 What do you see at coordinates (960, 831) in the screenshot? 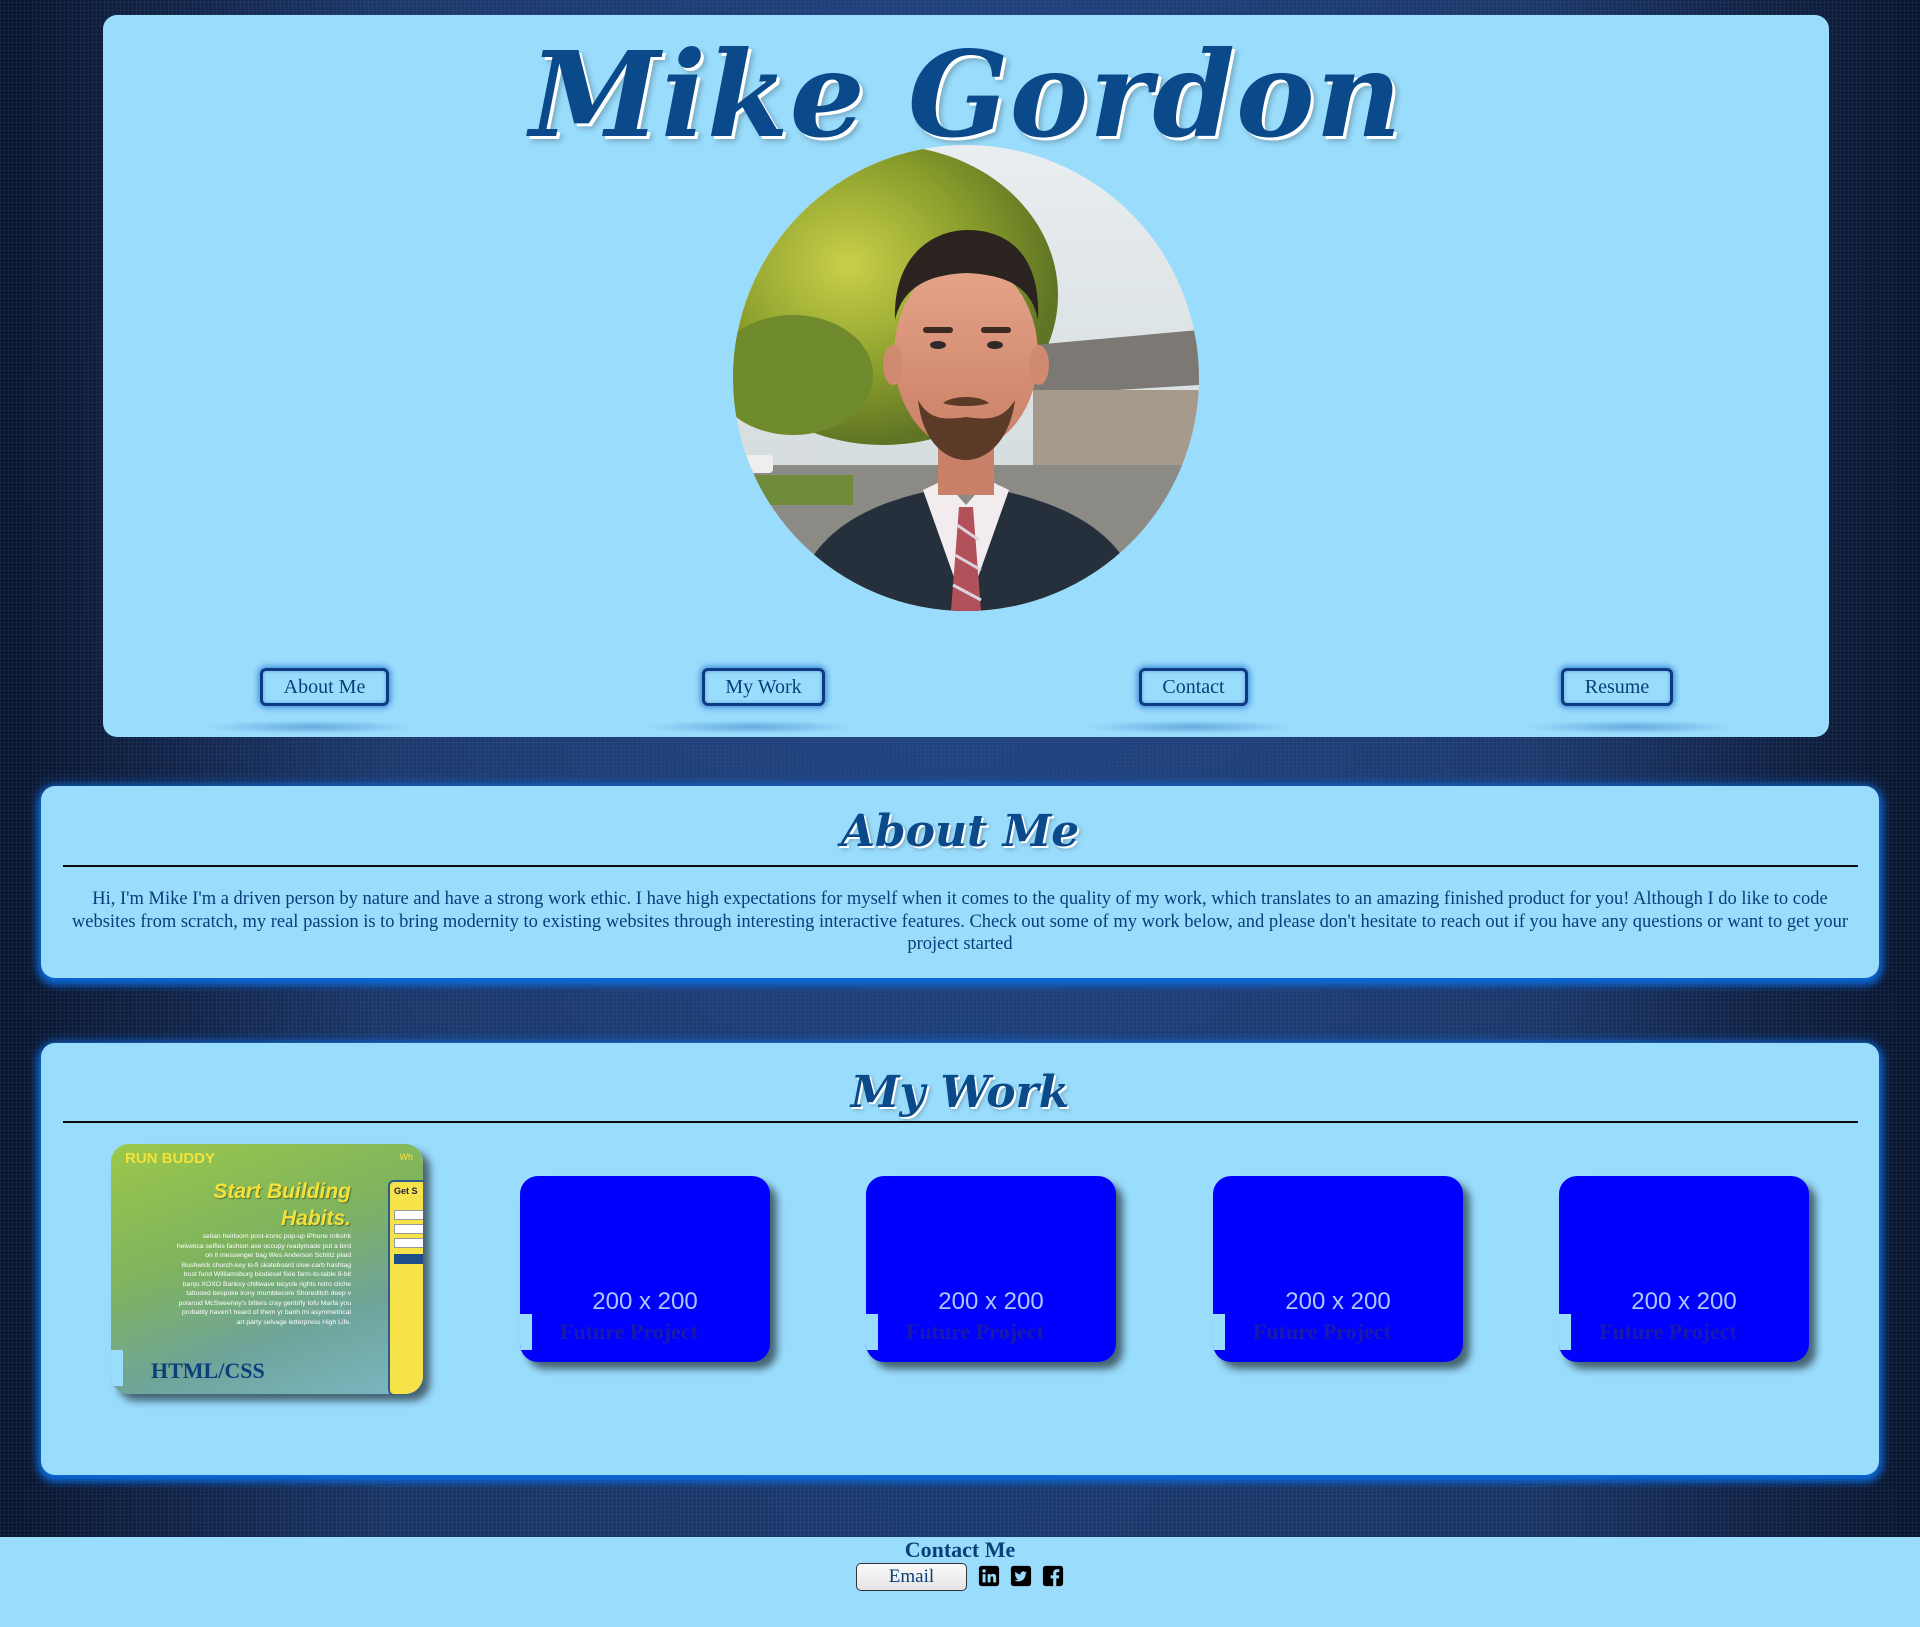
I see `about-title: About Me` at bounding box center [960, 831].